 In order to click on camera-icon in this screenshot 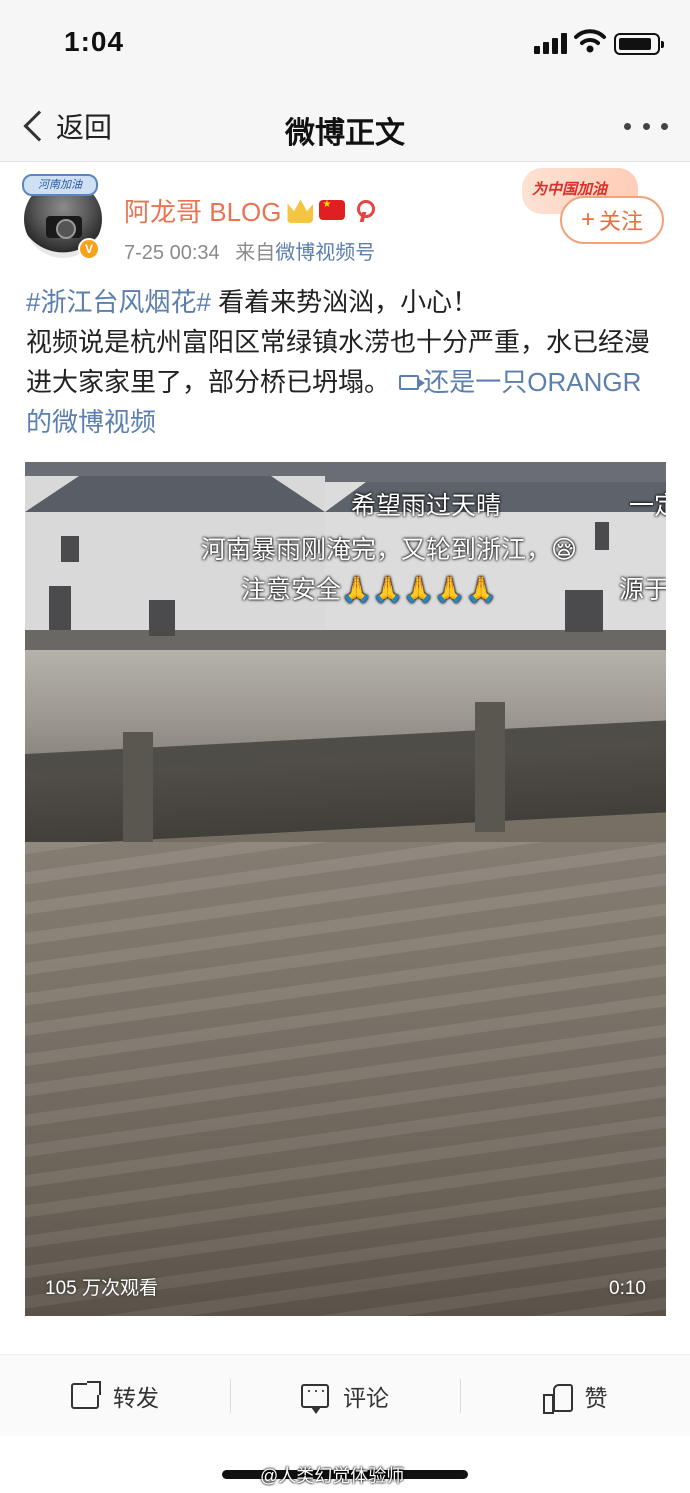, I will do `click(64, 227)`.